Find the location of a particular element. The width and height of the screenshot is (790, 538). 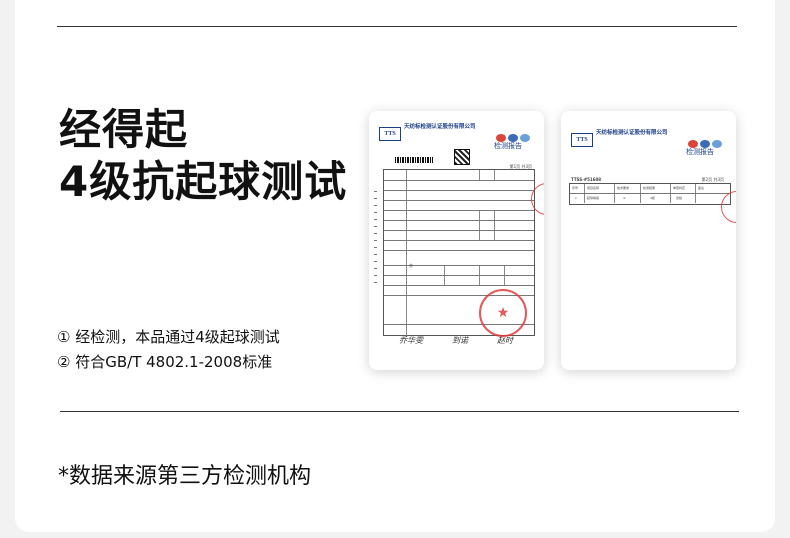

note-marker: ② is located at coordinates (64, 362).